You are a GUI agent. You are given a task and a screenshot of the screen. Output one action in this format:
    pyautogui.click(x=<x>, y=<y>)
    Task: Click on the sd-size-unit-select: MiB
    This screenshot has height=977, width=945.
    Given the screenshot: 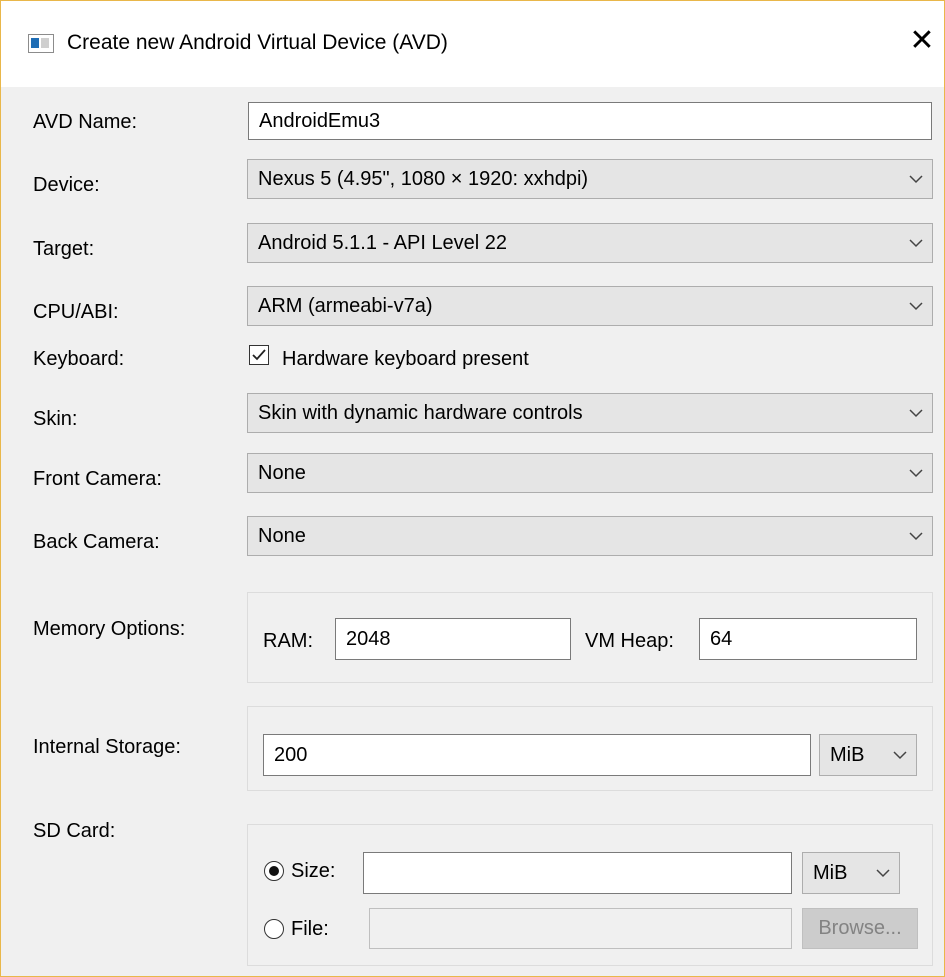 What is the action you would take?
    pyautogui.click(x=851, y=873)
    